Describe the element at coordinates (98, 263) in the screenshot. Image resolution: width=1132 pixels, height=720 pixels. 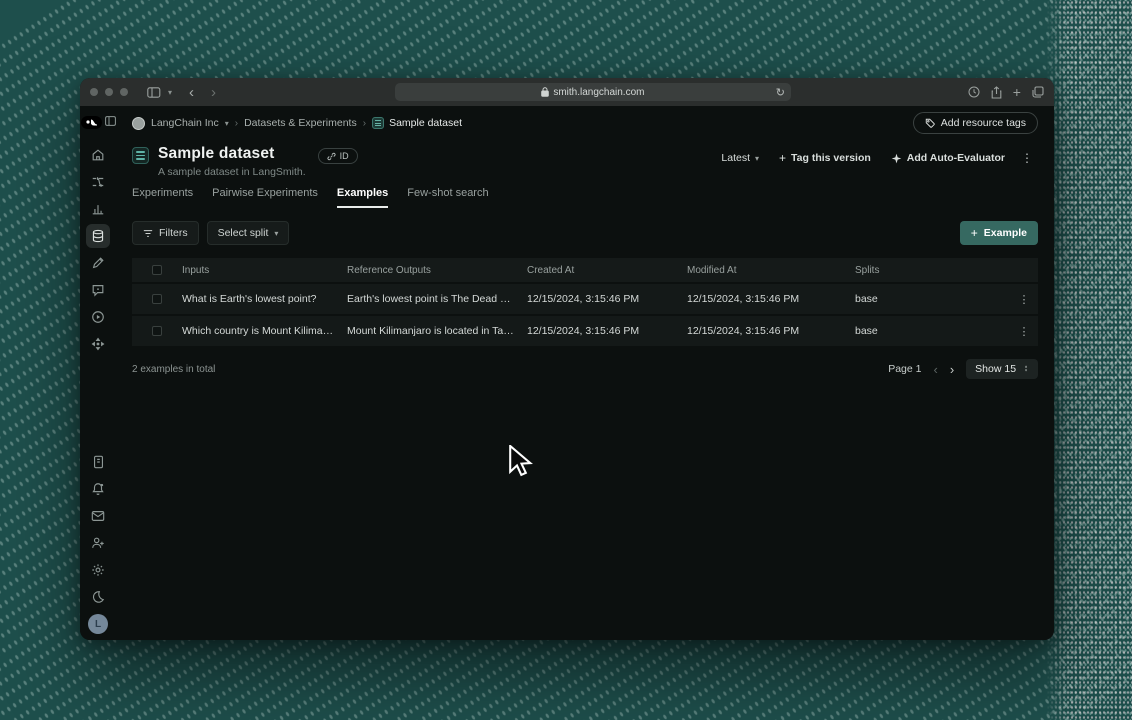
I see `sidebar-item-annotation` at that location.